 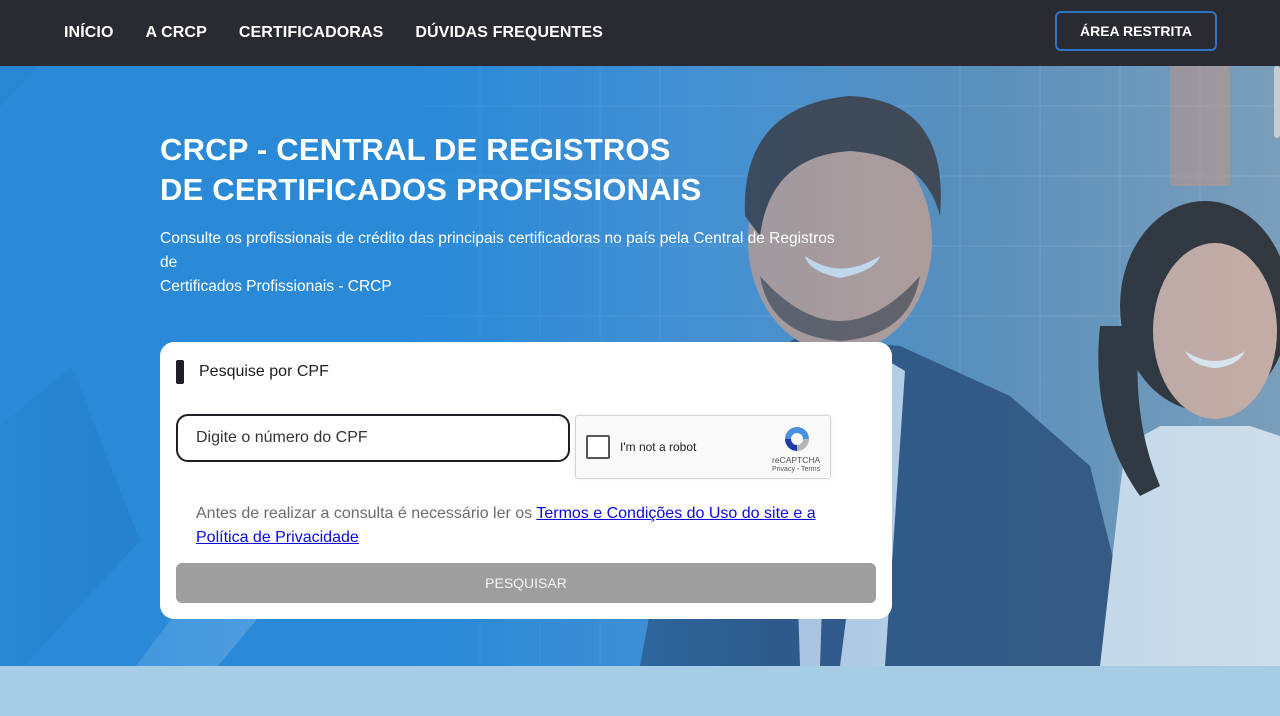 I want to click on nav-item-inicio: INÍCIO, so click(x=89, y=33).